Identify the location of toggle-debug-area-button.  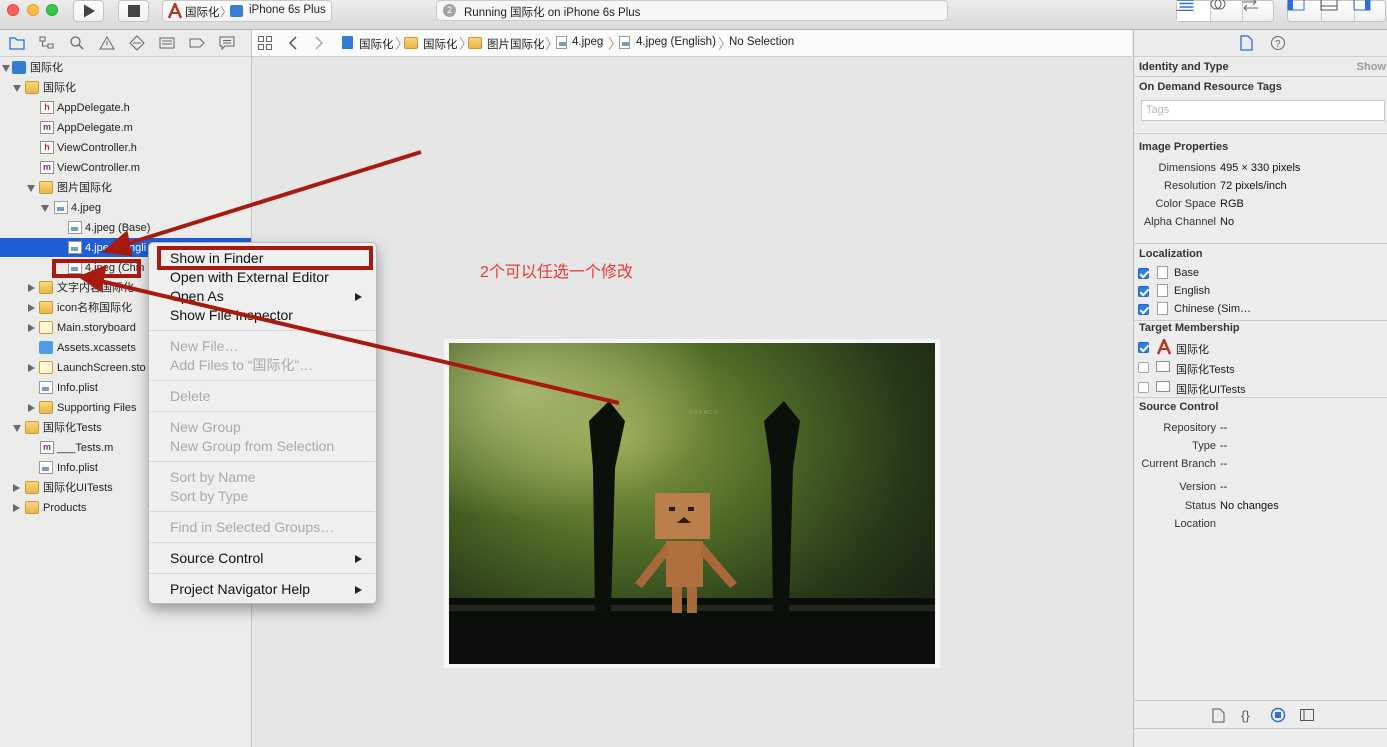
(1337, 10).